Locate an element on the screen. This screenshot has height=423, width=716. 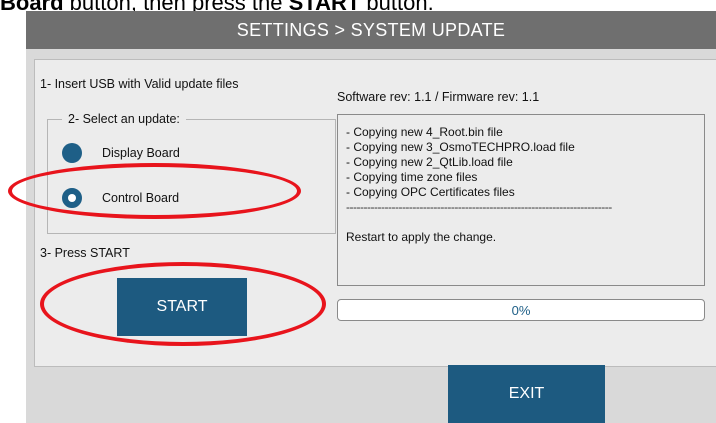
control-board-option: Control Board is located at coordinates (120, 198).